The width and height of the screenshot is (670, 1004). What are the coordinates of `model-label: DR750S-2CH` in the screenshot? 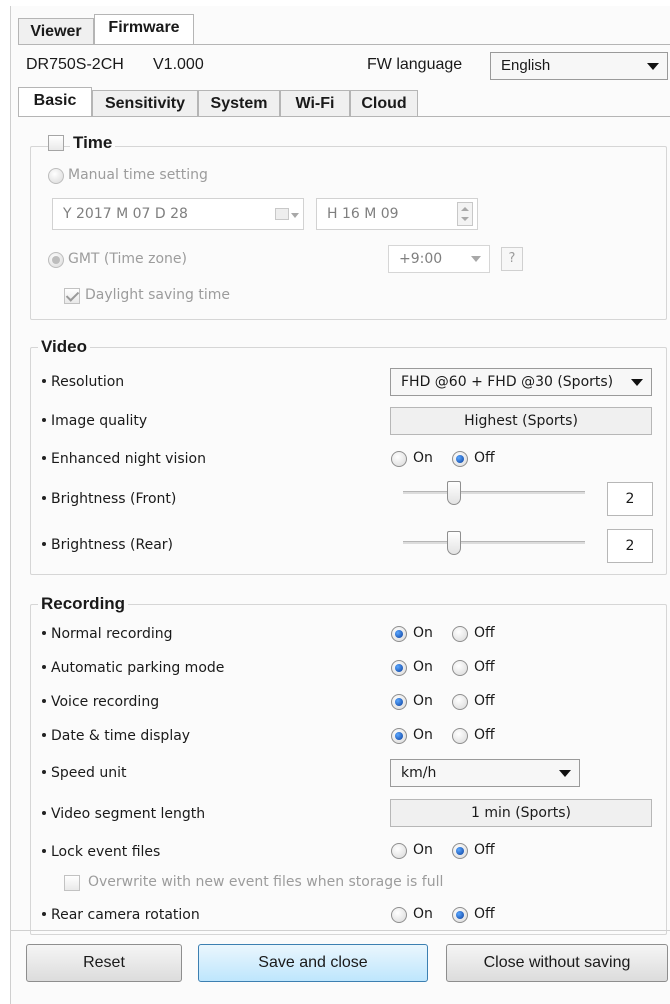 It's located at (75, 64).